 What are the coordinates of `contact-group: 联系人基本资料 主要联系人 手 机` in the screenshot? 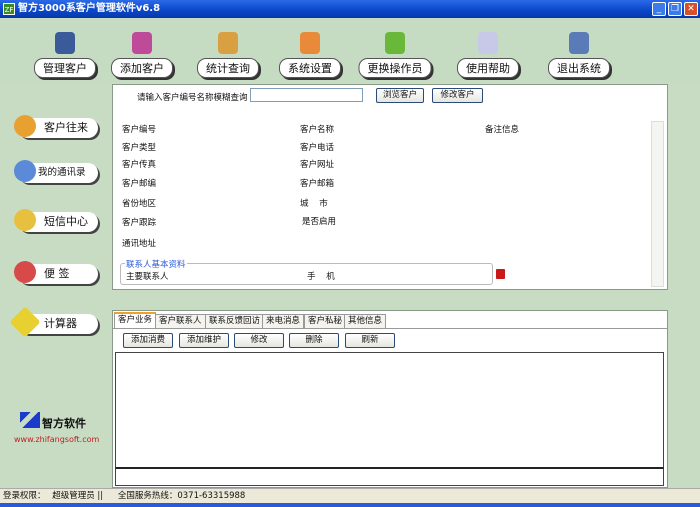 It's located at (312, 271).